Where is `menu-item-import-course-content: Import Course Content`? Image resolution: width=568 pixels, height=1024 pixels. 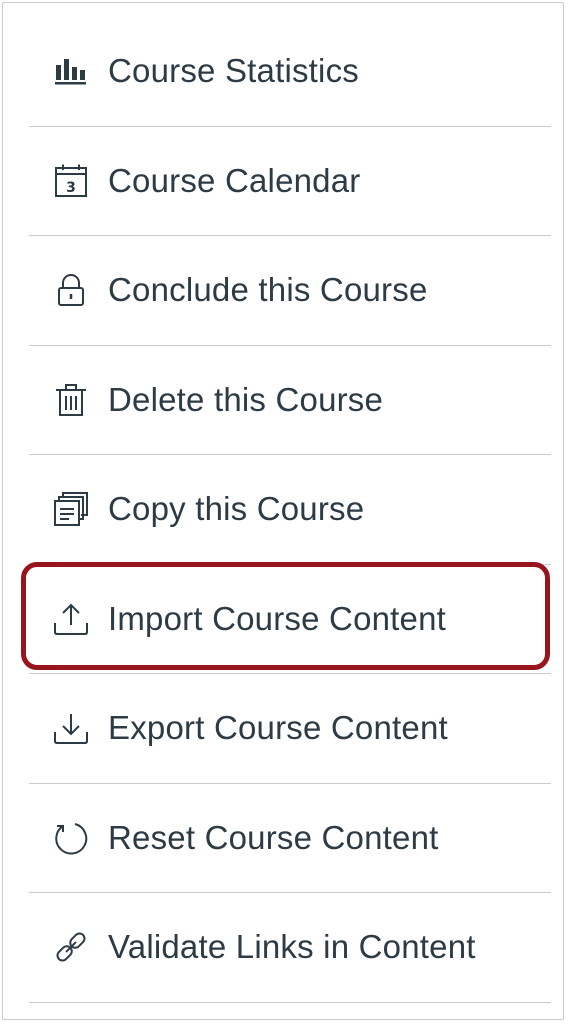 menu-item-import-course-content: Import Course Content is located at coordinates (290, 619).